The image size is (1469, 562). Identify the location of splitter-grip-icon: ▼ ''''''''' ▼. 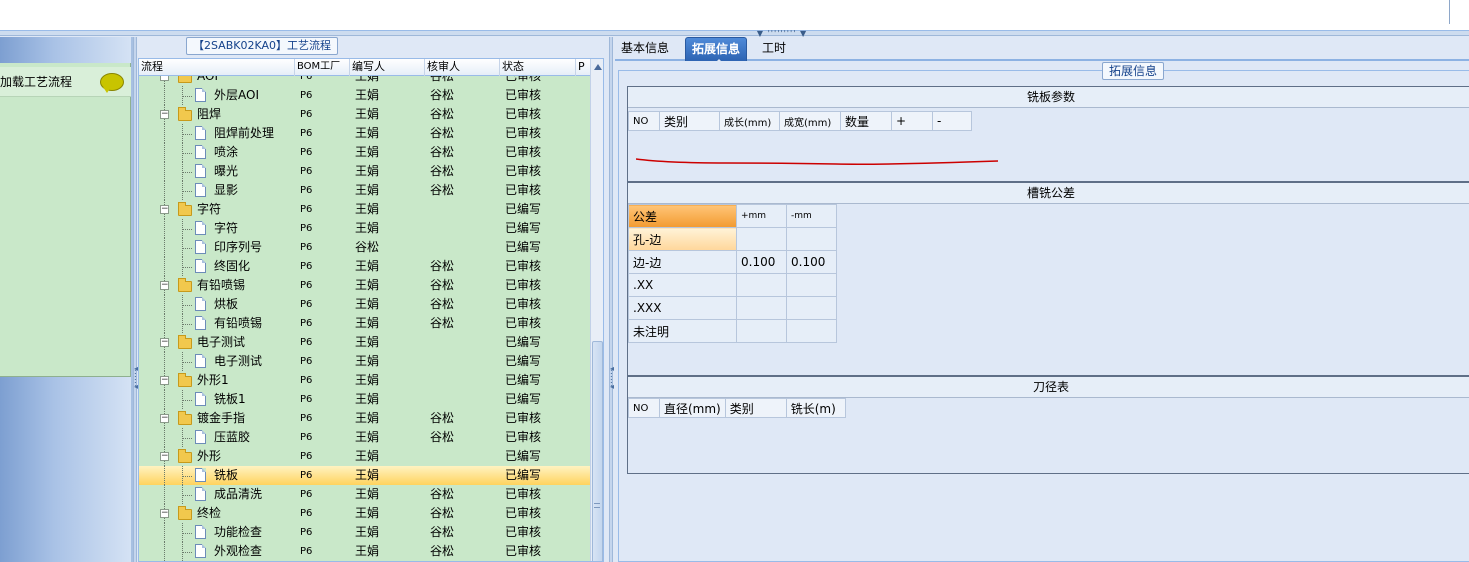
(782, 34).